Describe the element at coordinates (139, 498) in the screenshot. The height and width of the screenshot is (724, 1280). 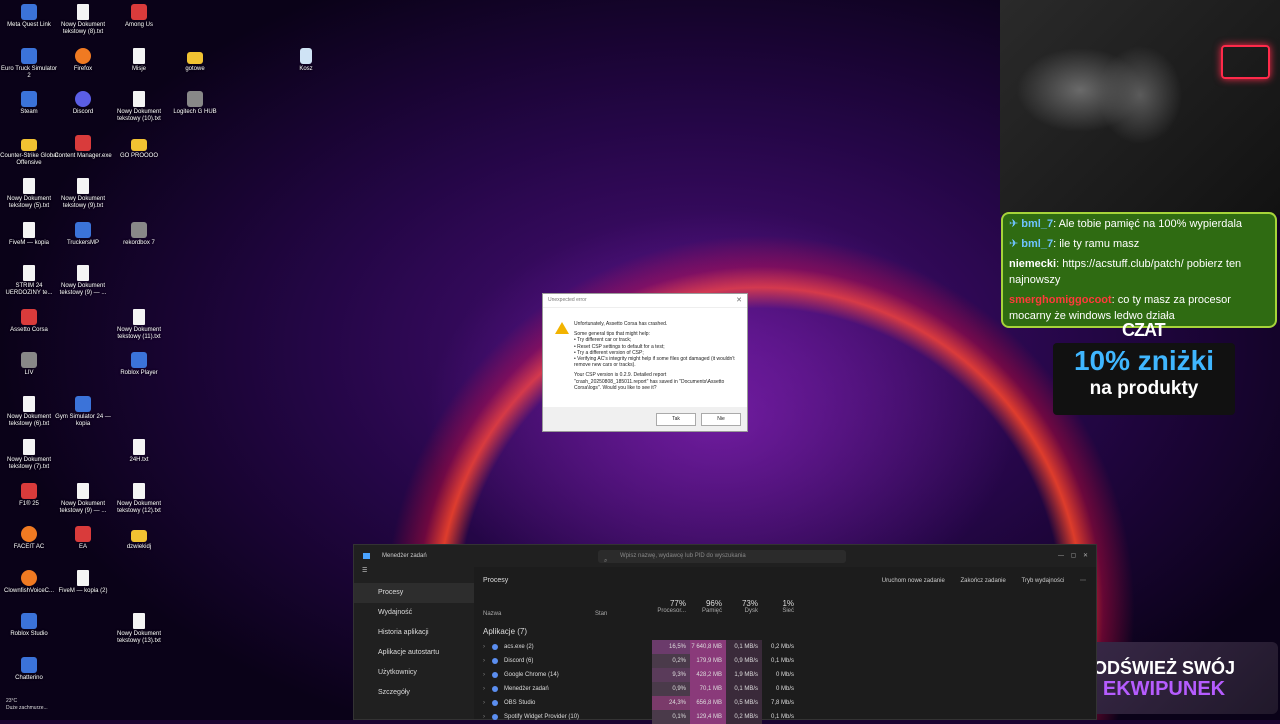
I see `desktop-icon: Nowy Dokument tekstowy (12).txt` at that location.